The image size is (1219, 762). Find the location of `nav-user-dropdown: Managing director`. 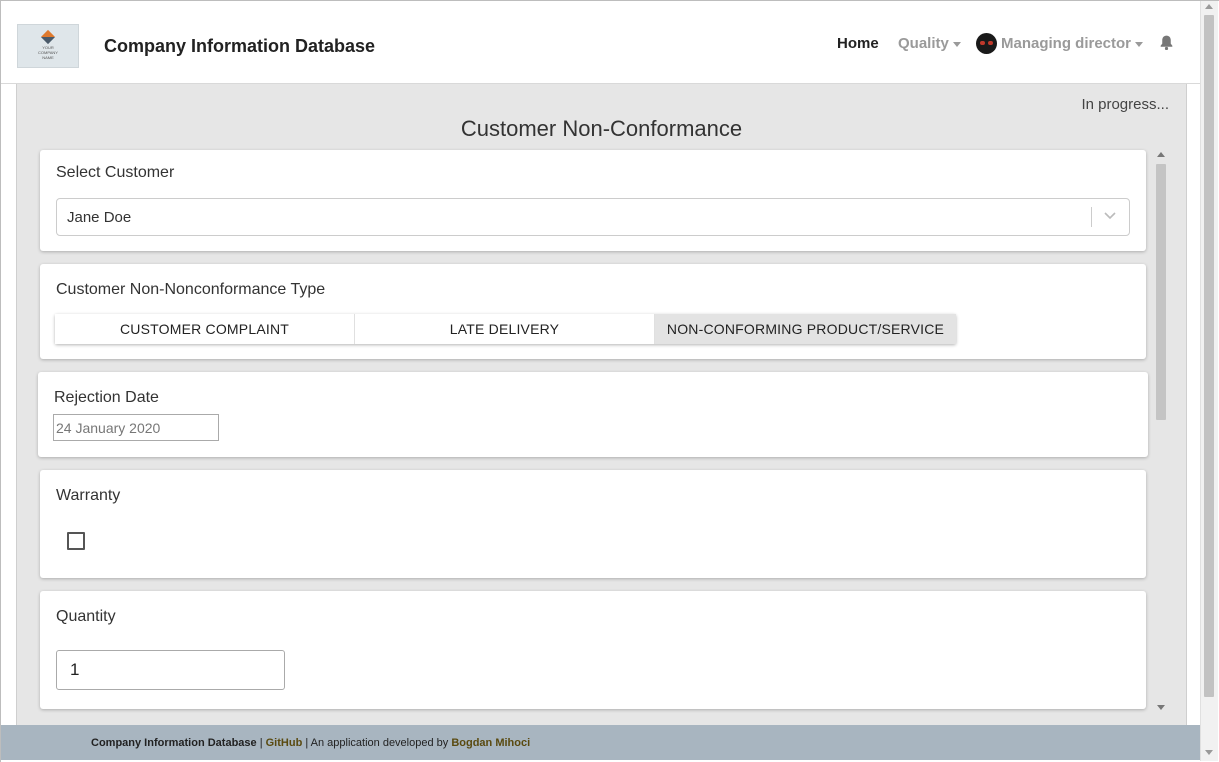

nav-user-dropdown: Managing director is located at coordinates (1072, 43).